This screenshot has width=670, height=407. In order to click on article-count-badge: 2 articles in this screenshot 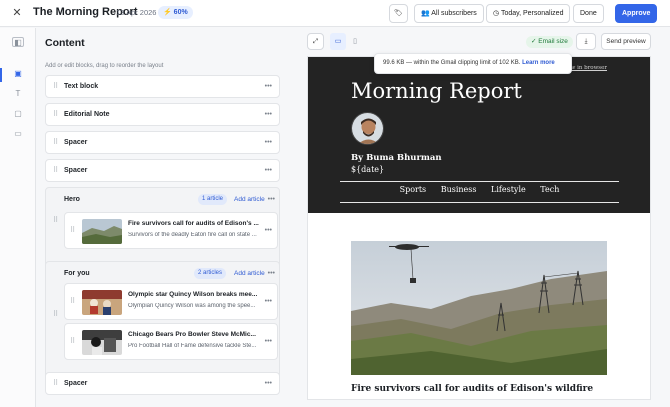, I will do `click(210, 273)`.